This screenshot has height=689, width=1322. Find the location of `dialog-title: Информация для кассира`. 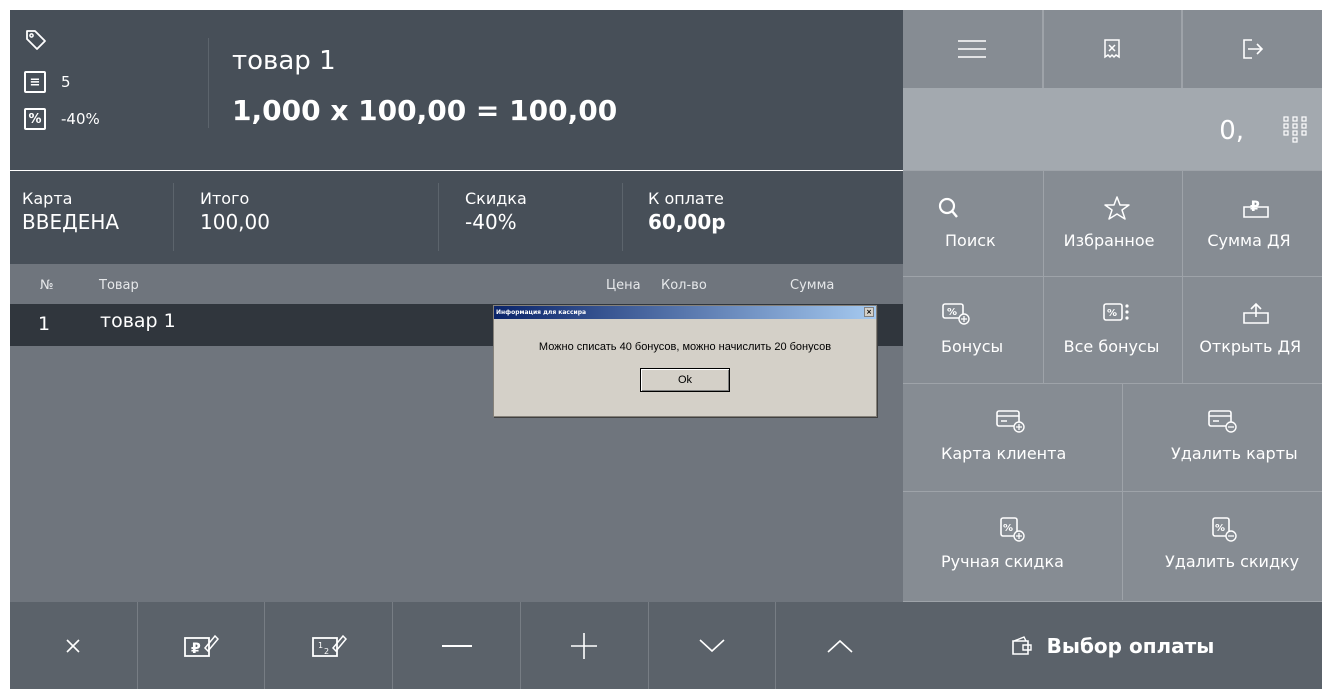

dialog-title: Информация для кассира is located at coordinates (541, 312).